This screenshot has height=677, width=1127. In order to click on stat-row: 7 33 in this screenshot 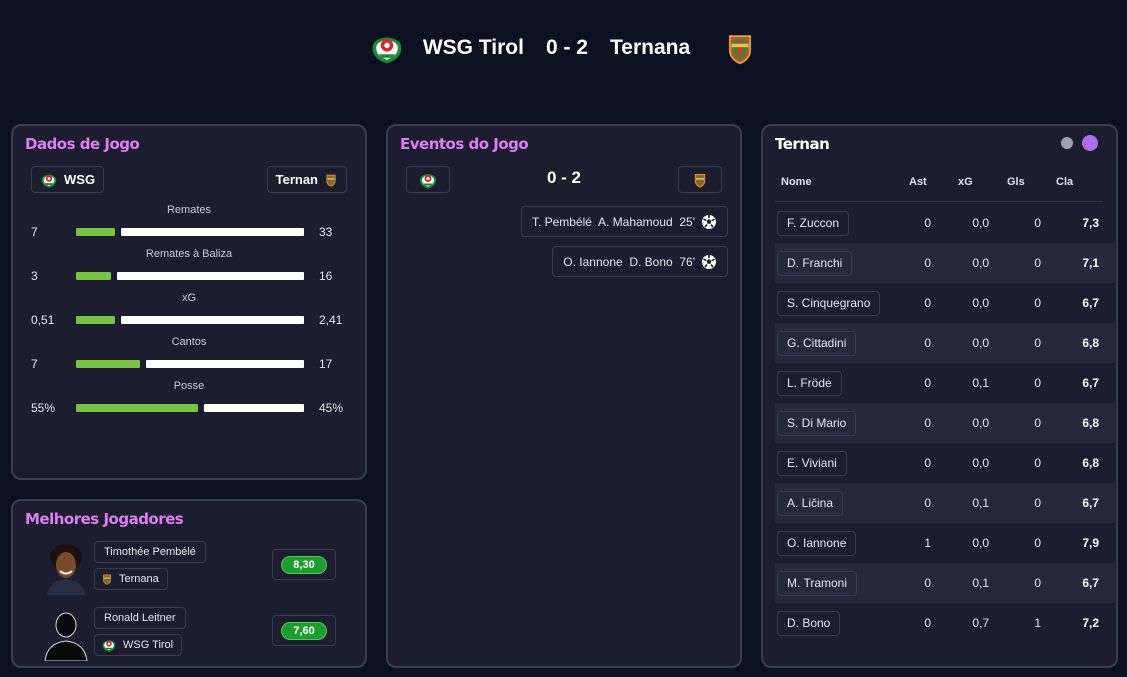, I will do `click(189, 232)`.